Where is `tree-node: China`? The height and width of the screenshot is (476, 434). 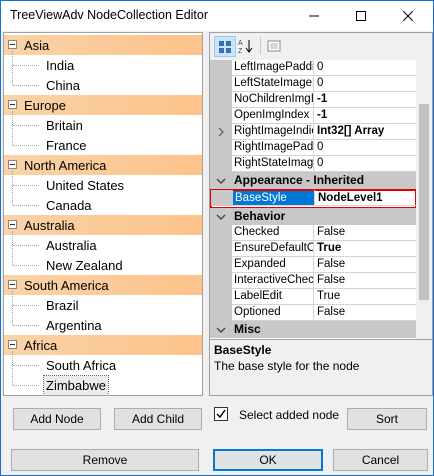 tree-node: China is located at coordinates (103, 85).